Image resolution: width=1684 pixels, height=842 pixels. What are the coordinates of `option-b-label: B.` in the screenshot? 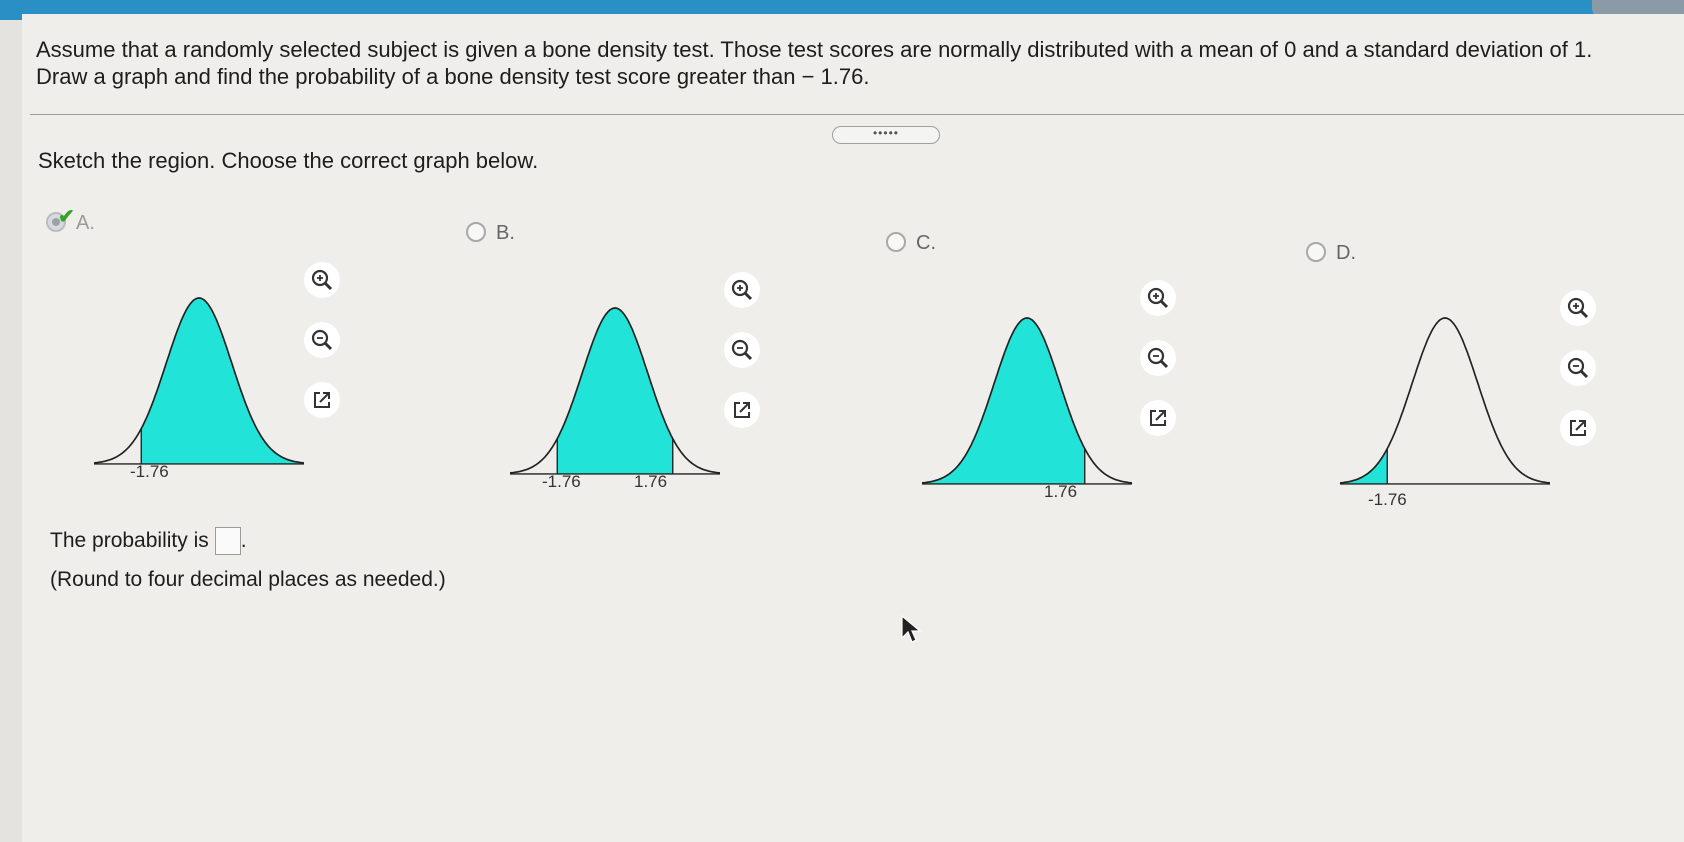 It's located at (505, 233).